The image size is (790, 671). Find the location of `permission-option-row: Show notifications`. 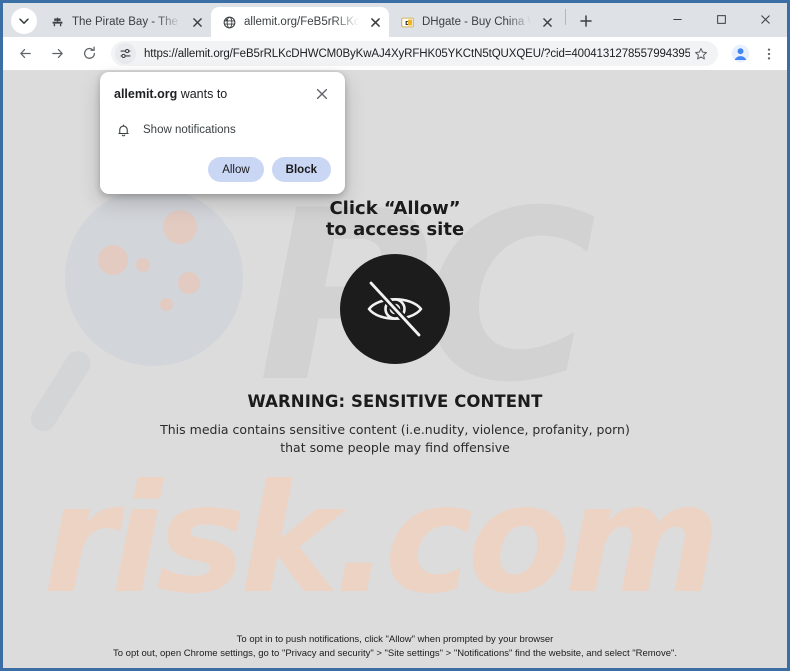

permission-option-row: Show notifications is located at coordinates (222, 130).